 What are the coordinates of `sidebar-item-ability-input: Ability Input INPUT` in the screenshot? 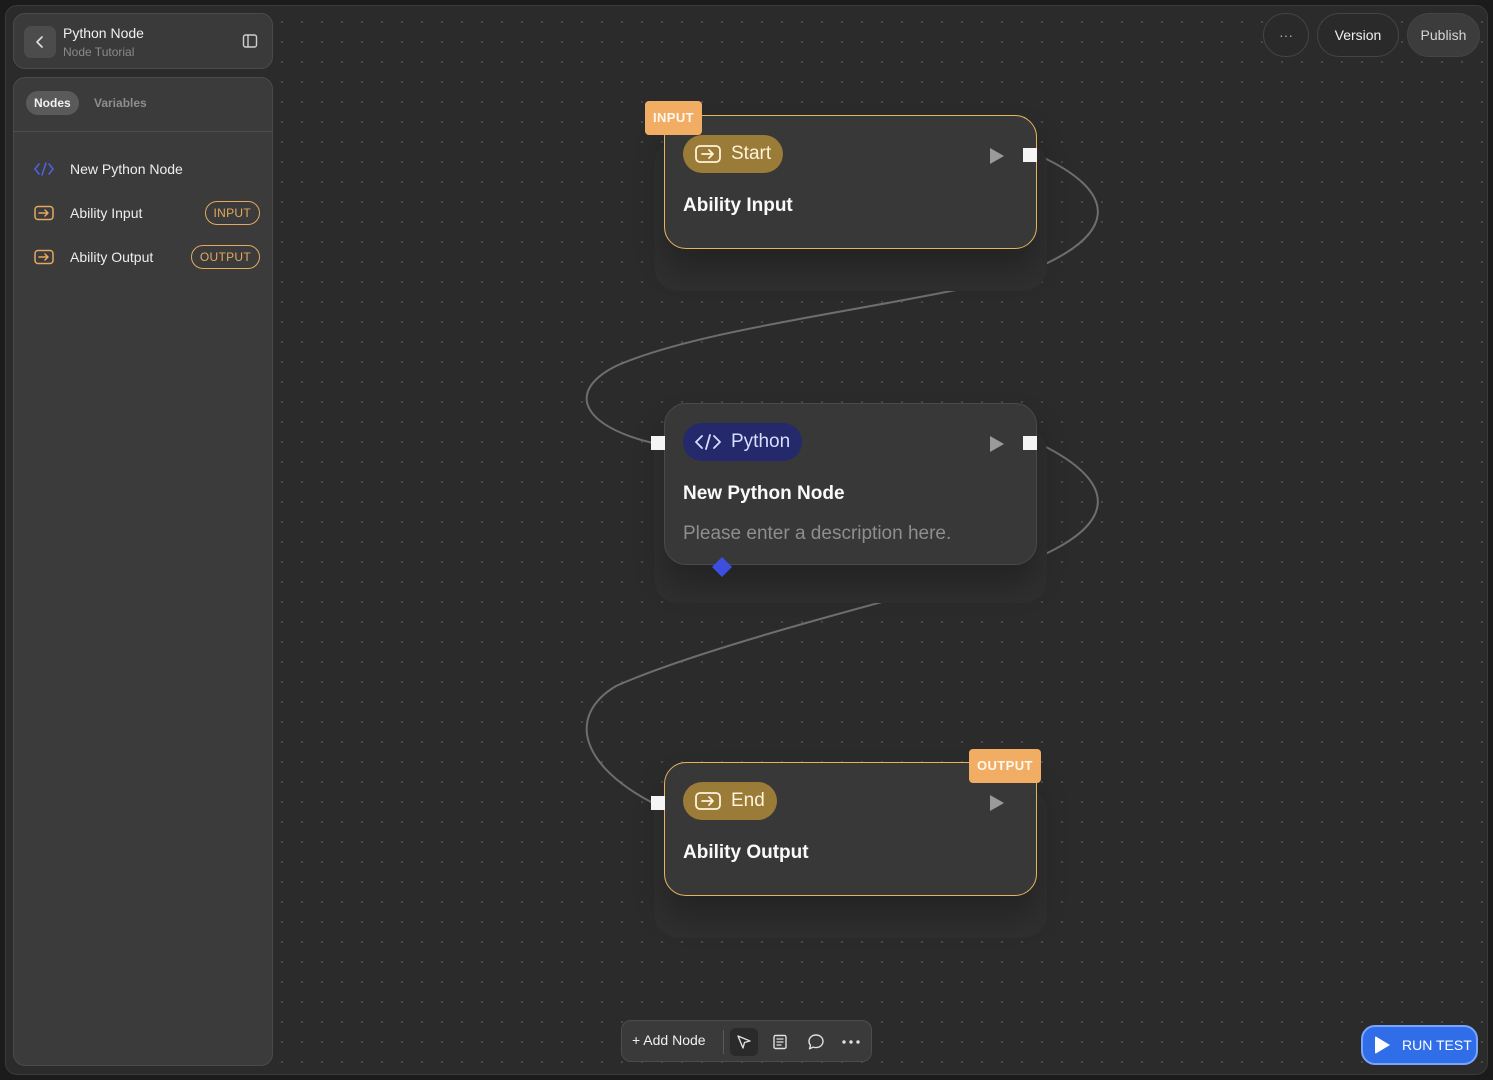 It's located at (143, 213).